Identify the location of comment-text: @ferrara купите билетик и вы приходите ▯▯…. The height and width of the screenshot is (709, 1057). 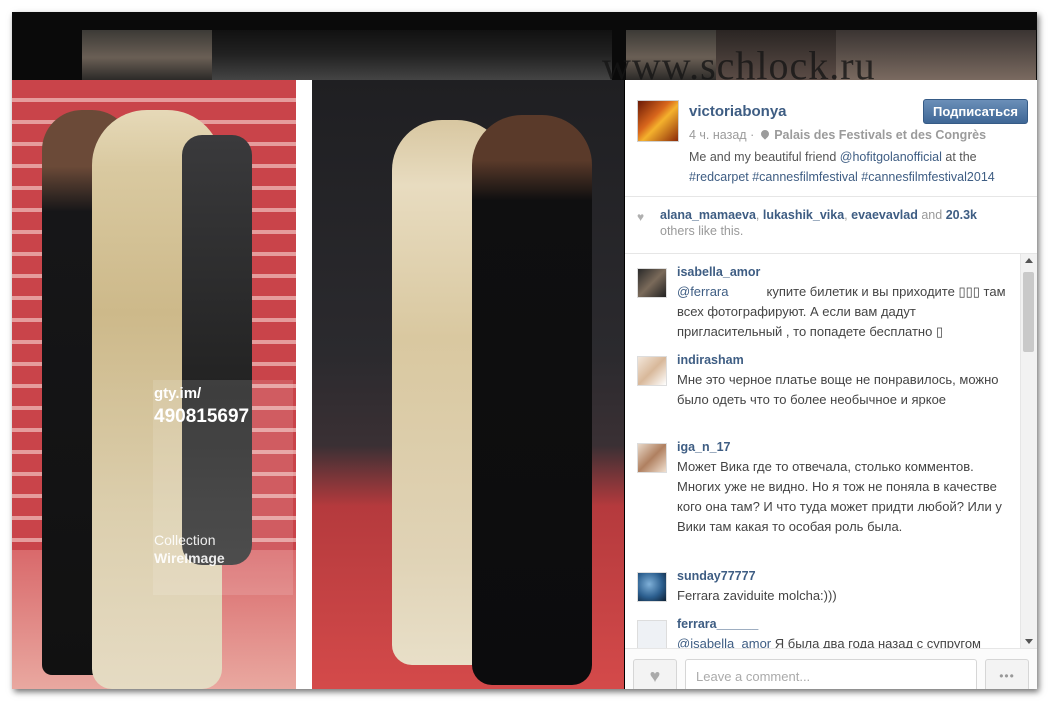
(841, 311).